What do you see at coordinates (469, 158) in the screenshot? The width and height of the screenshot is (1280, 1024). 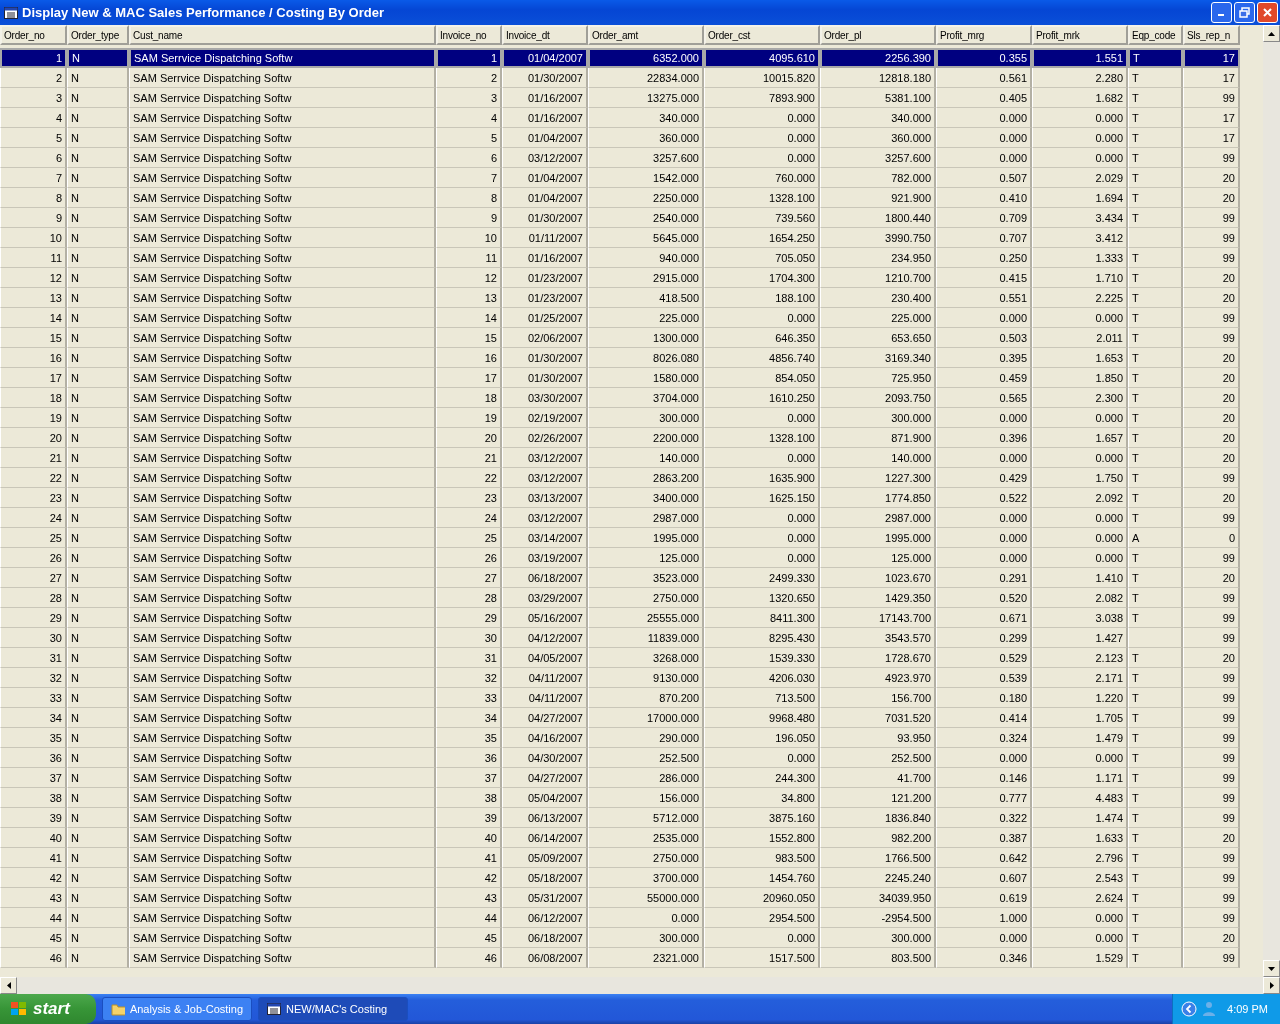 I see `table-cell: 6` at bounding box center [469, 158].